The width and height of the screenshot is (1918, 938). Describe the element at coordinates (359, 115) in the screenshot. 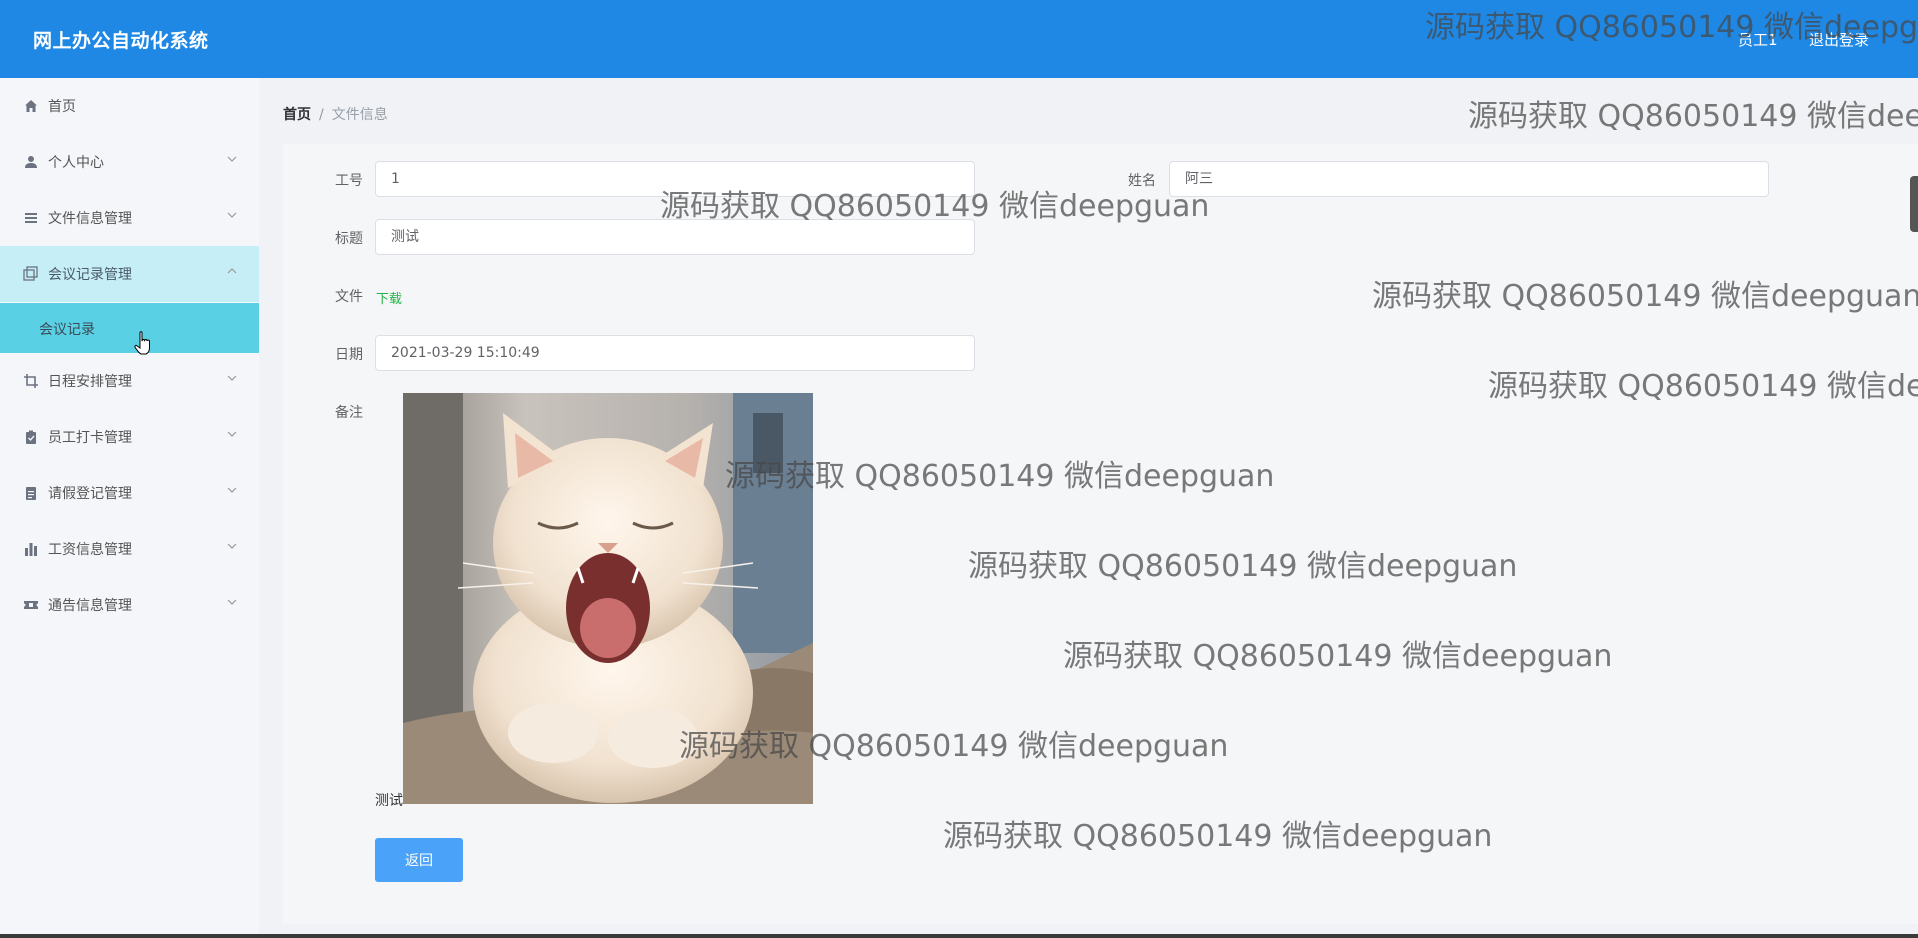

I see `breadcrumb-current: 文件信息` at that location.